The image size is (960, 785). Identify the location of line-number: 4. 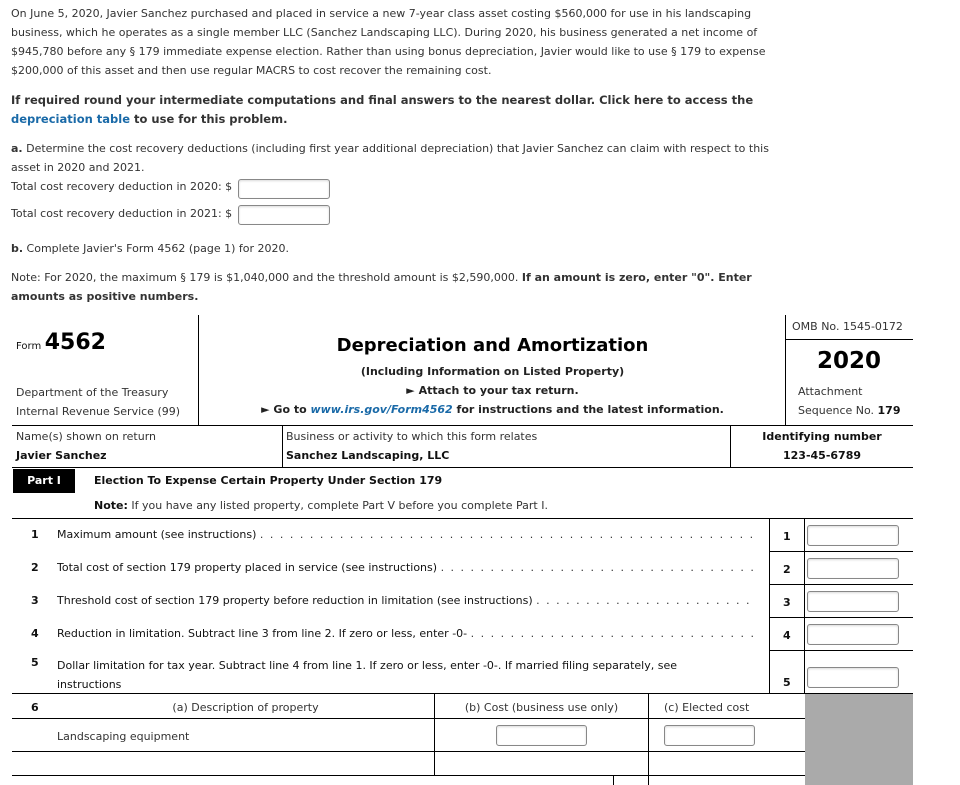
(35, 633).